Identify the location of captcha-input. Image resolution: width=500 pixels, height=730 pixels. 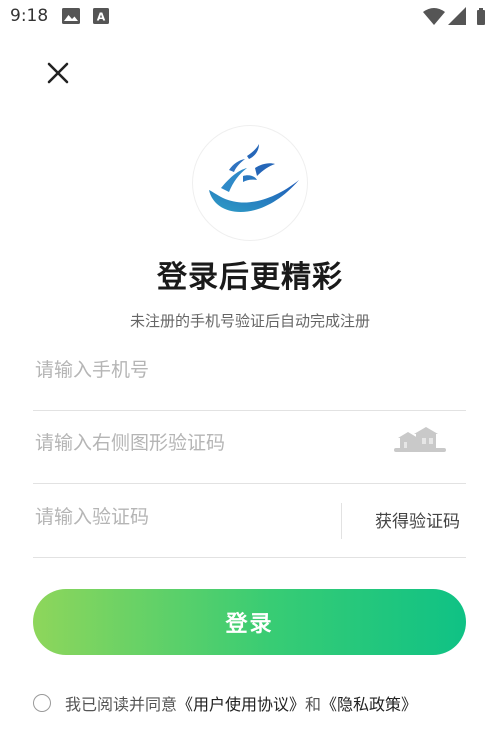
(199, 443).